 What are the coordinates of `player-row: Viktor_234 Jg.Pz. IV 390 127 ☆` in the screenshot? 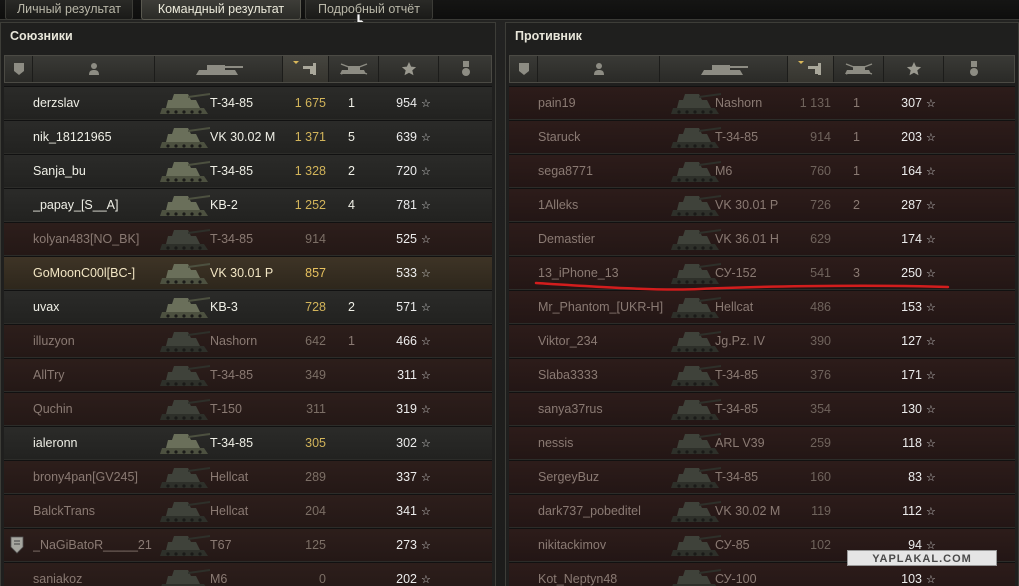 It's located at (762, 341).